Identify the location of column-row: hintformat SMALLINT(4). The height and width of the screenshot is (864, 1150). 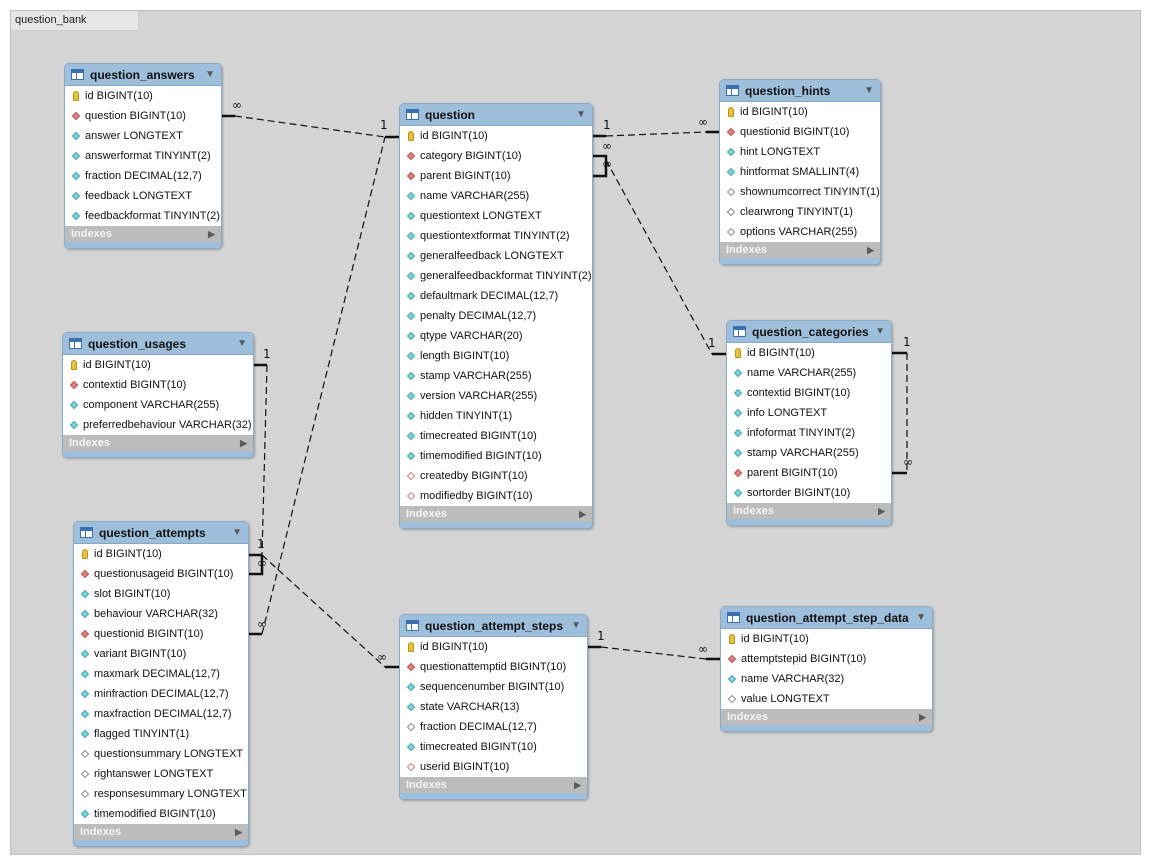
(800, 172).